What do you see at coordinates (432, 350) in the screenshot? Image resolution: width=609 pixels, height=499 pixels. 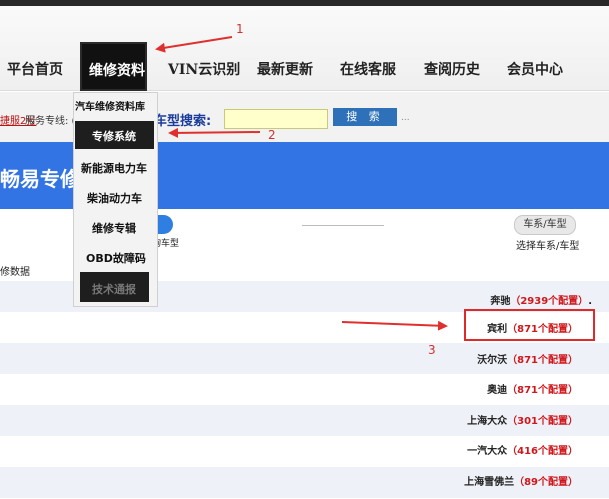 I see `annotation-number-3: 3` at bounding box center [432, 350].